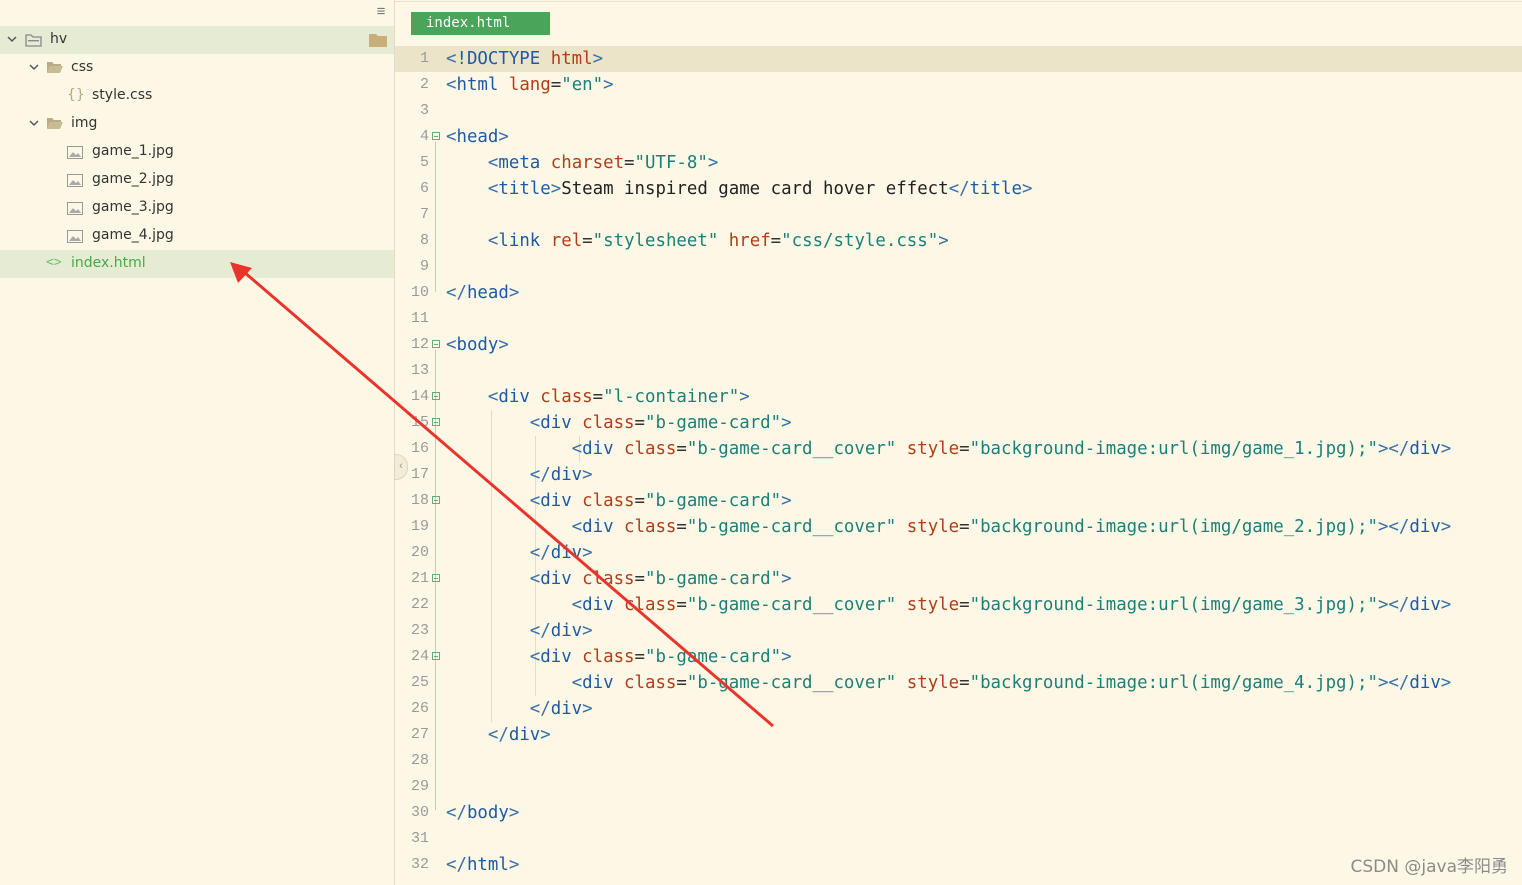  Describe the element at coordinates (958, 579) in the screenshot. I see `code-line: 21 <div class="b-game-card">` at that location.